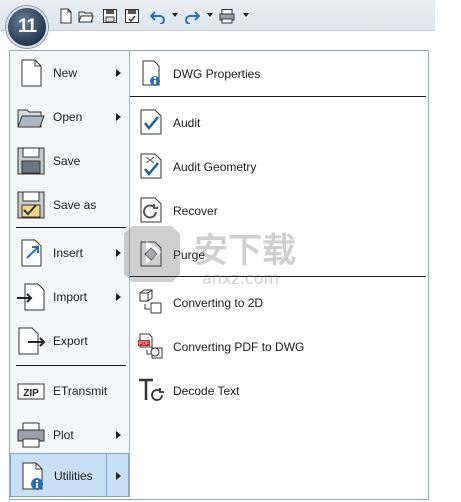  I want to click on submenu-item-label: Recover, so click(195, 211).